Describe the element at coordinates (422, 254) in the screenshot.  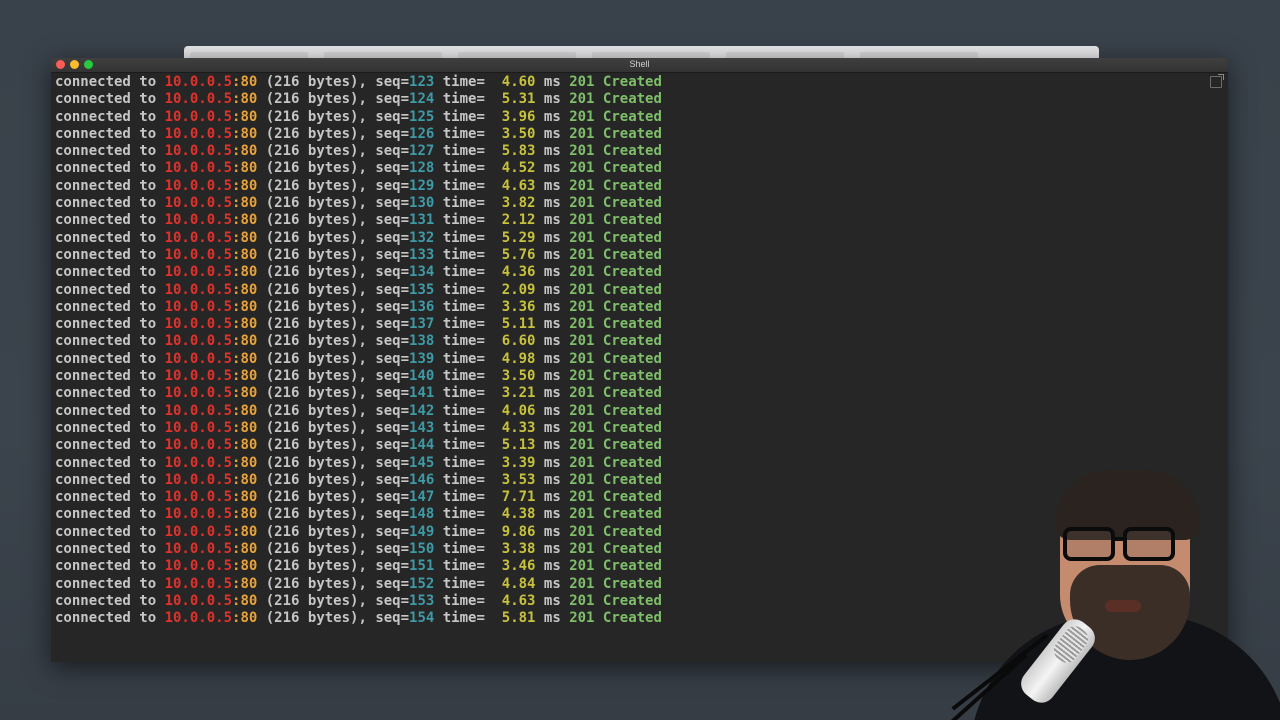
I see `seq-number: 133` at that location.